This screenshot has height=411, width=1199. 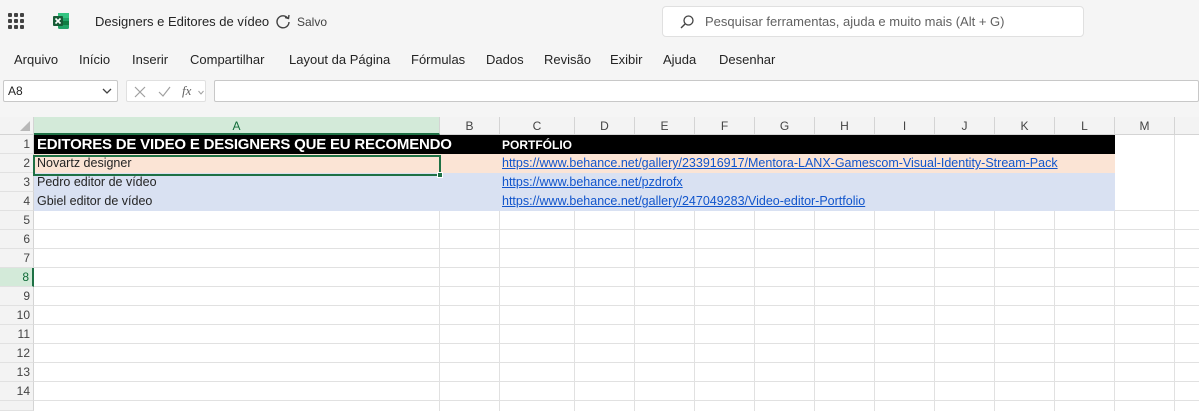 I want to click on cell-c1: PORTFÓLIO, so click(x=537, y=145).